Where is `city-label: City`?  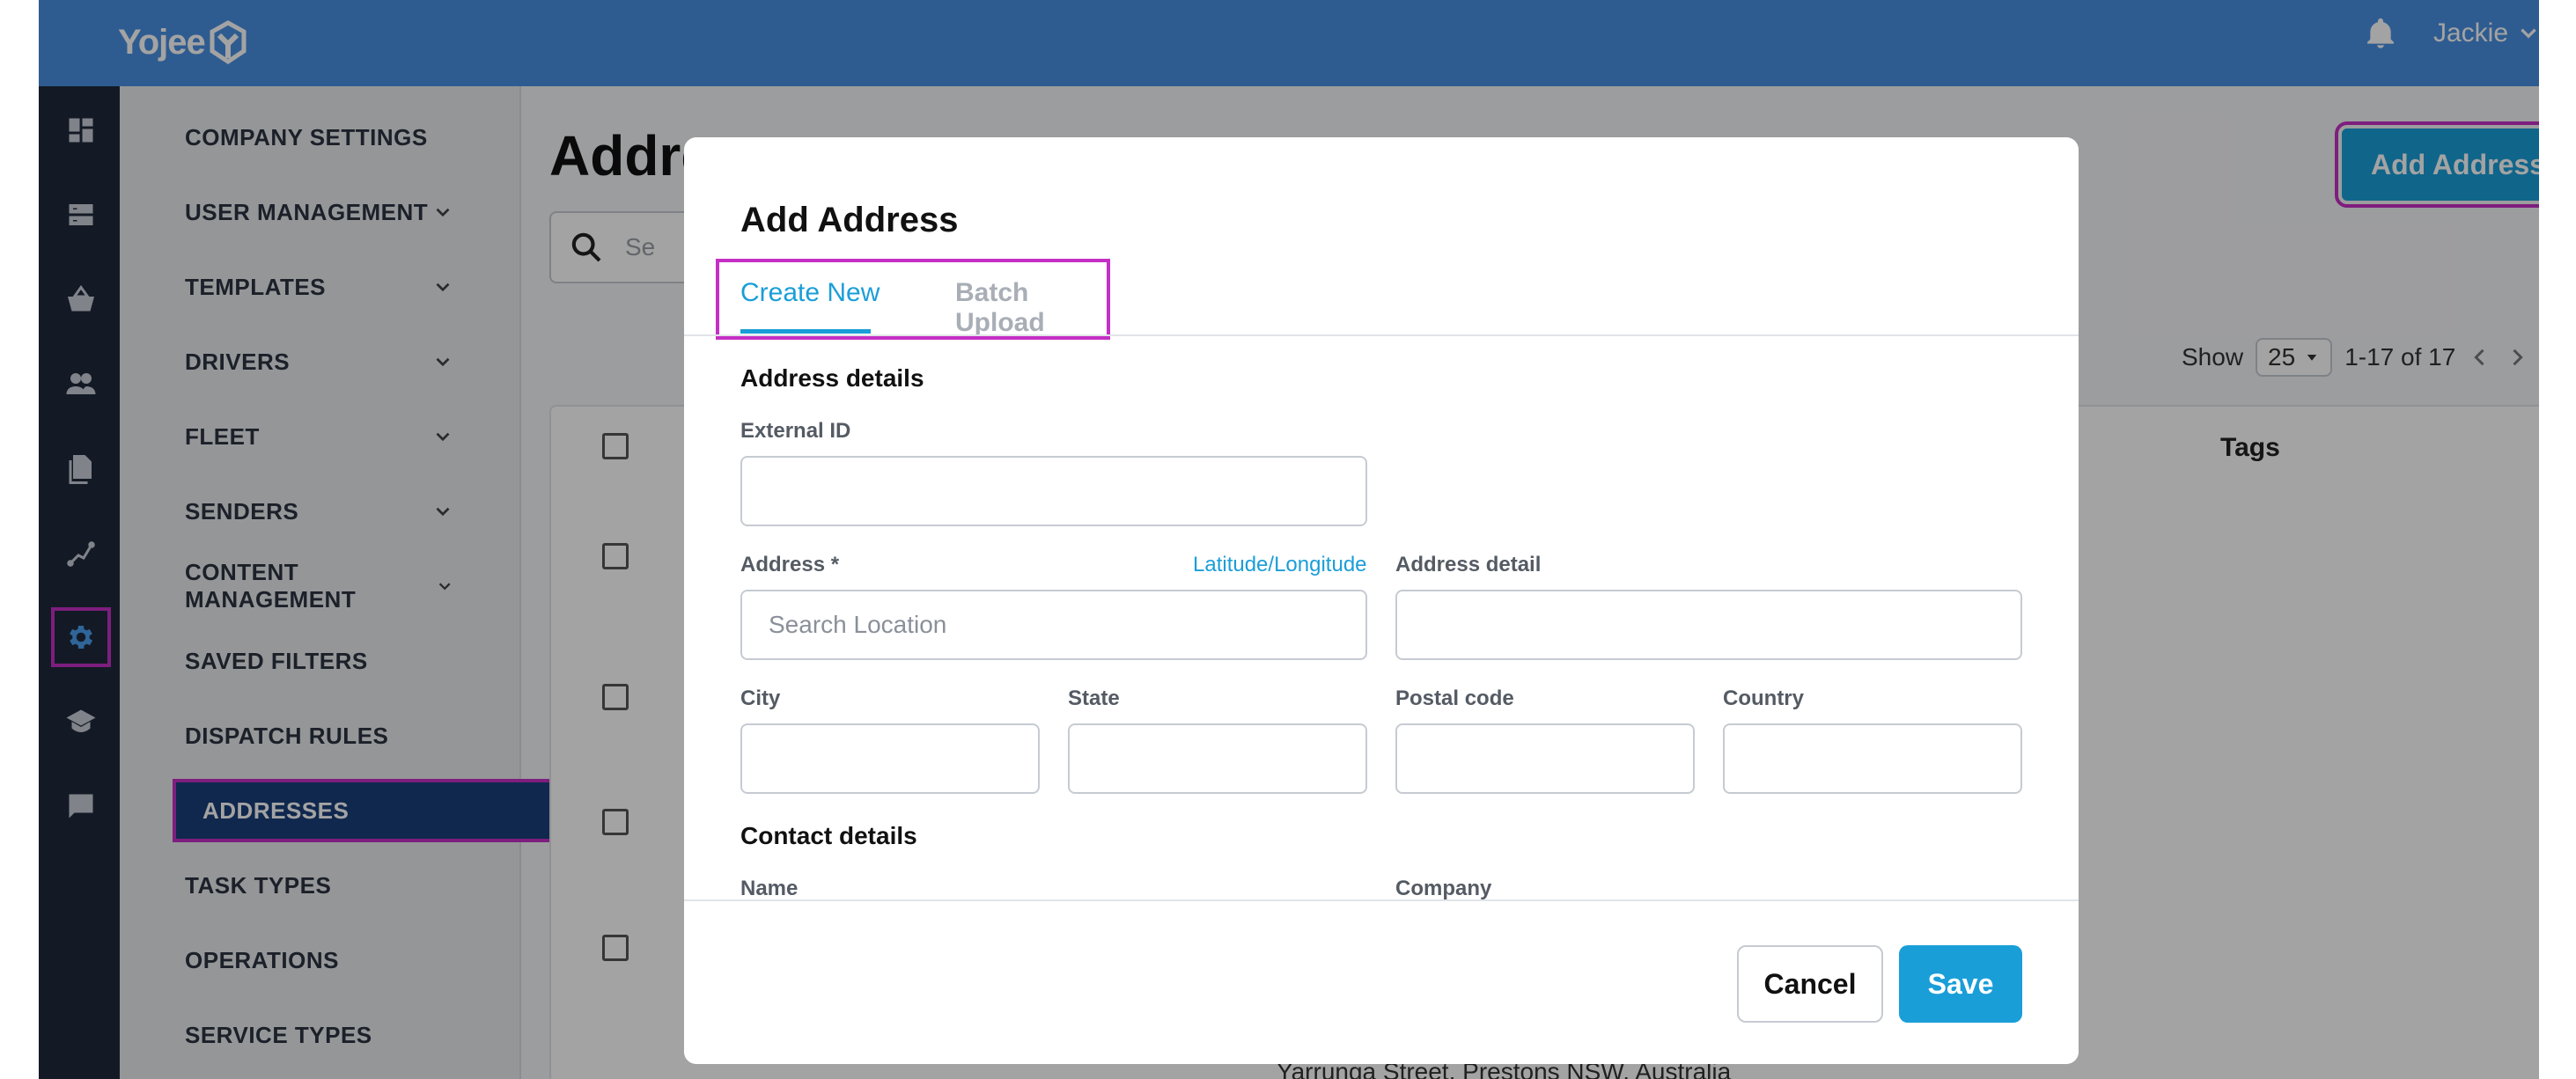
city-label: City is located at coordinates (761, 698).